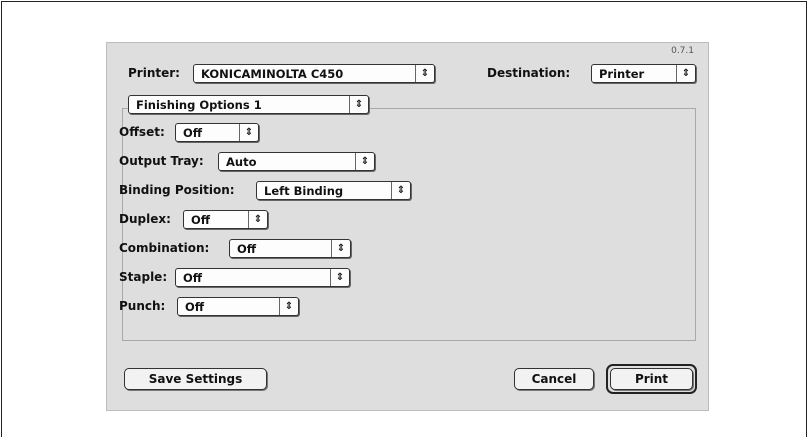  What do you see at coordinates (177, 190) in the screenshot?
I see `binding-position-label: Binding Position:` at bounding box center [177, 190].